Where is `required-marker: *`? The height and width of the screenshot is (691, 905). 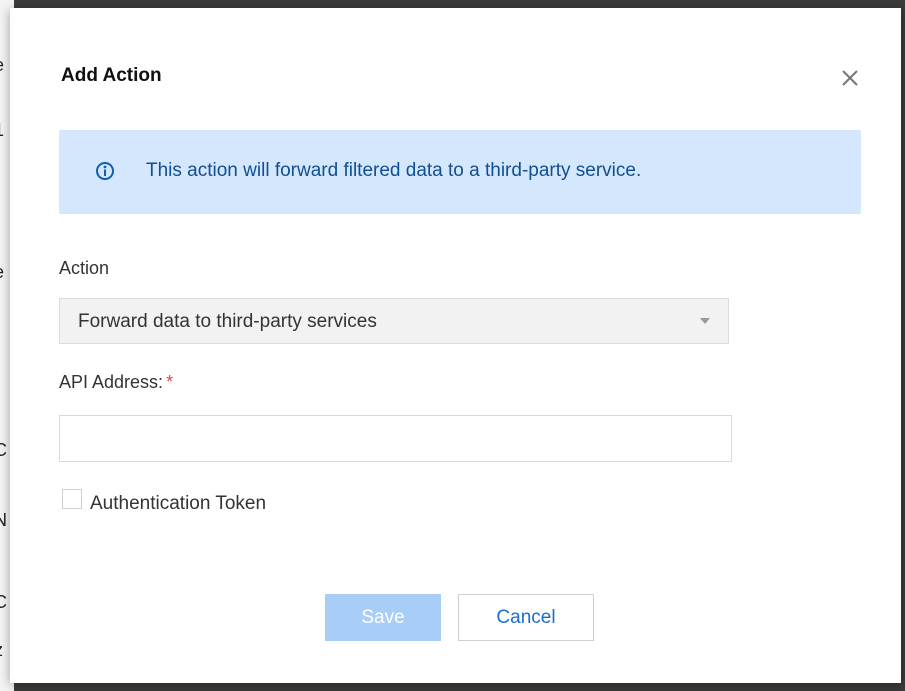
required-marker: * is located at coordinates (170, 382).